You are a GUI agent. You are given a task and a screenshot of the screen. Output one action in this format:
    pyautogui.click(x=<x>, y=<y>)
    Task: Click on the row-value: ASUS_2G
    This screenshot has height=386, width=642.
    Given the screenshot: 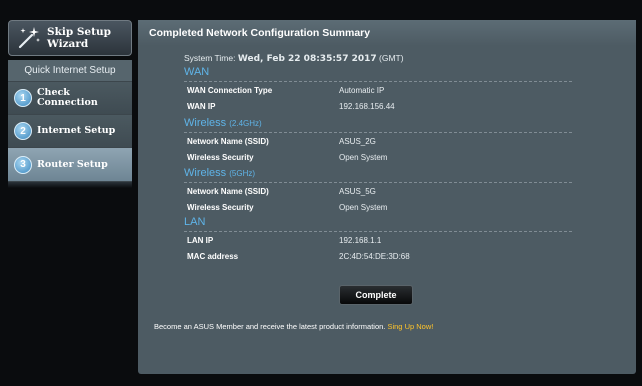 What is the action you would take?
    pyautogui.click(x=357, y=141)
    